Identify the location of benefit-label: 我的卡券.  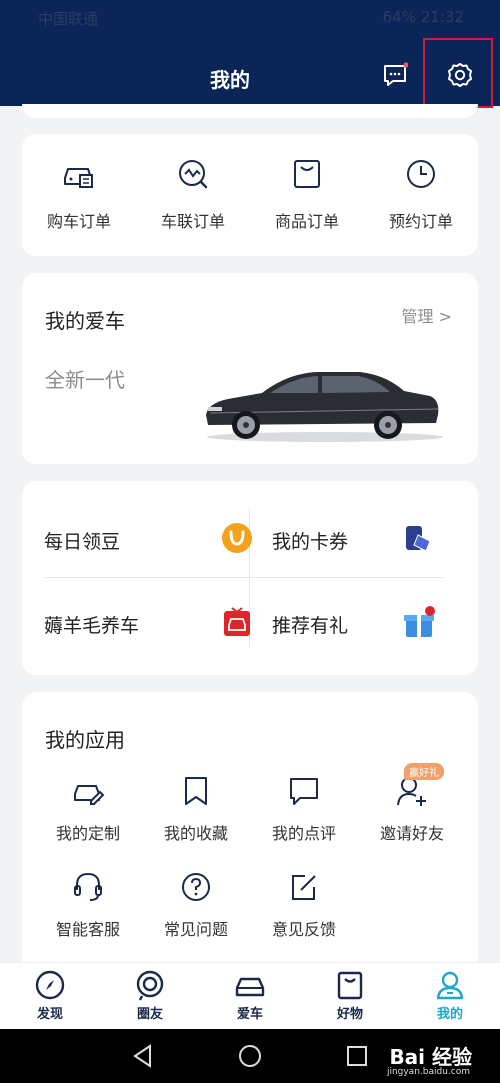
(310, 542).